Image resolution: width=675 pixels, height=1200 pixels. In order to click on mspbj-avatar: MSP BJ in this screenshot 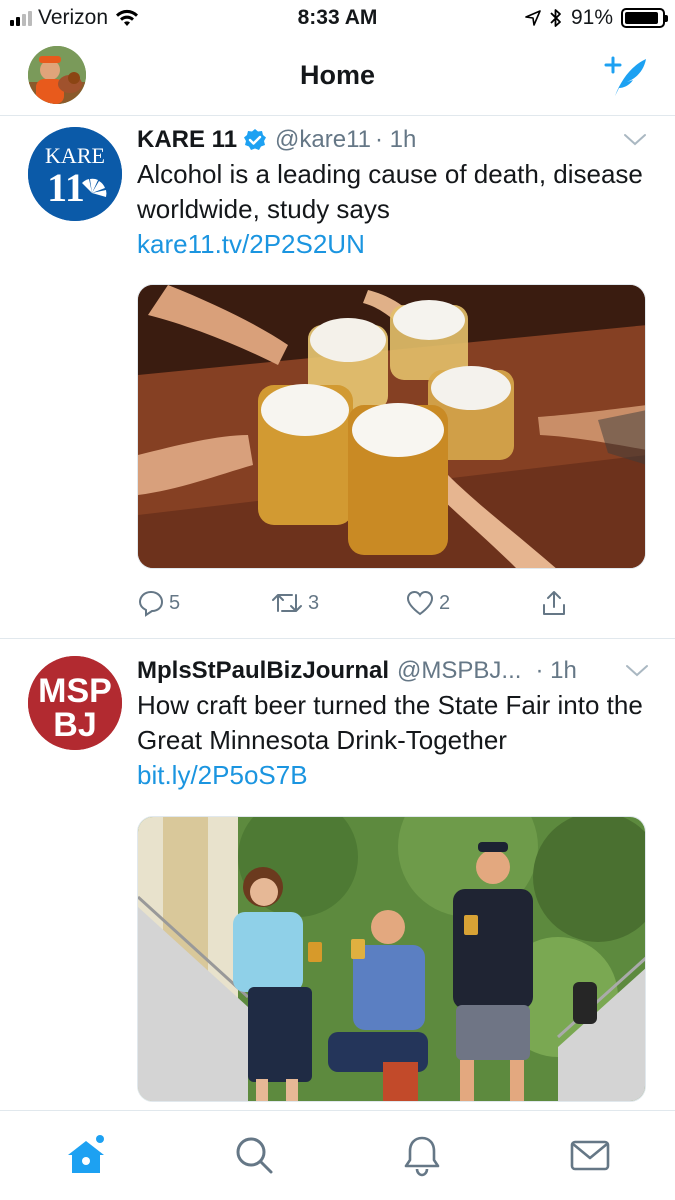, I will do `click(75, 703)`.